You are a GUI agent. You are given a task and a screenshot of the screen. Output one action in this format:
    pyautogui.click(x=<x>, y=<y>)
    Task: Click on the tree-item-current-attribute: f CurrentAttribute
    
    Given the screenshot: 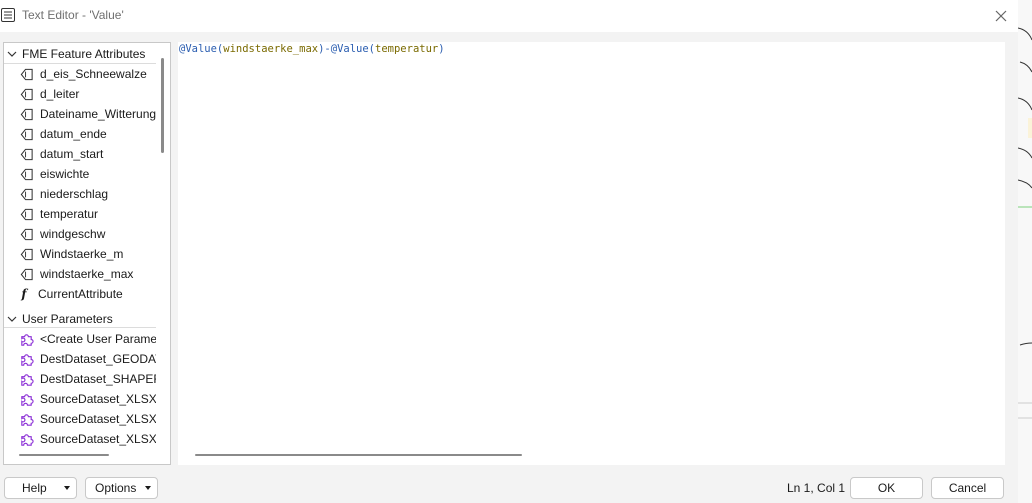 What is the action you would take?
    pyautogui.click(x=80, y=294)
    